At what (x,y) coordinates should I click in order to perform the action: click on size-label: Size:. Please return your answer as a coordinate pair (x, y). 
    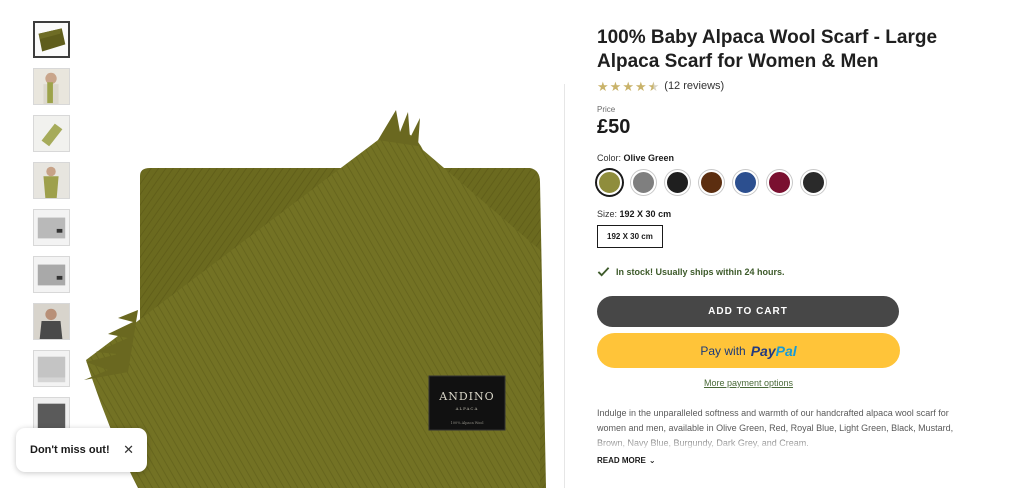
    Looking at the image, I should click on (607, 214).